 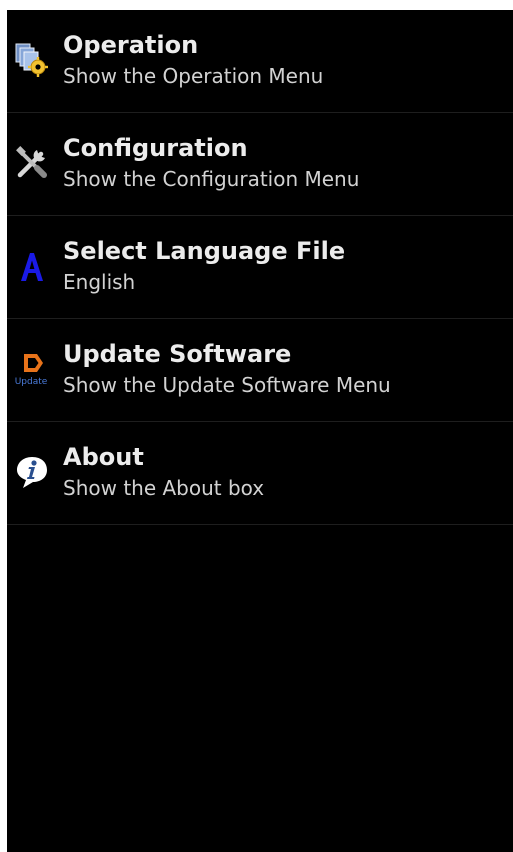 I want to click on tools-icon, so click(x=32, y=163).